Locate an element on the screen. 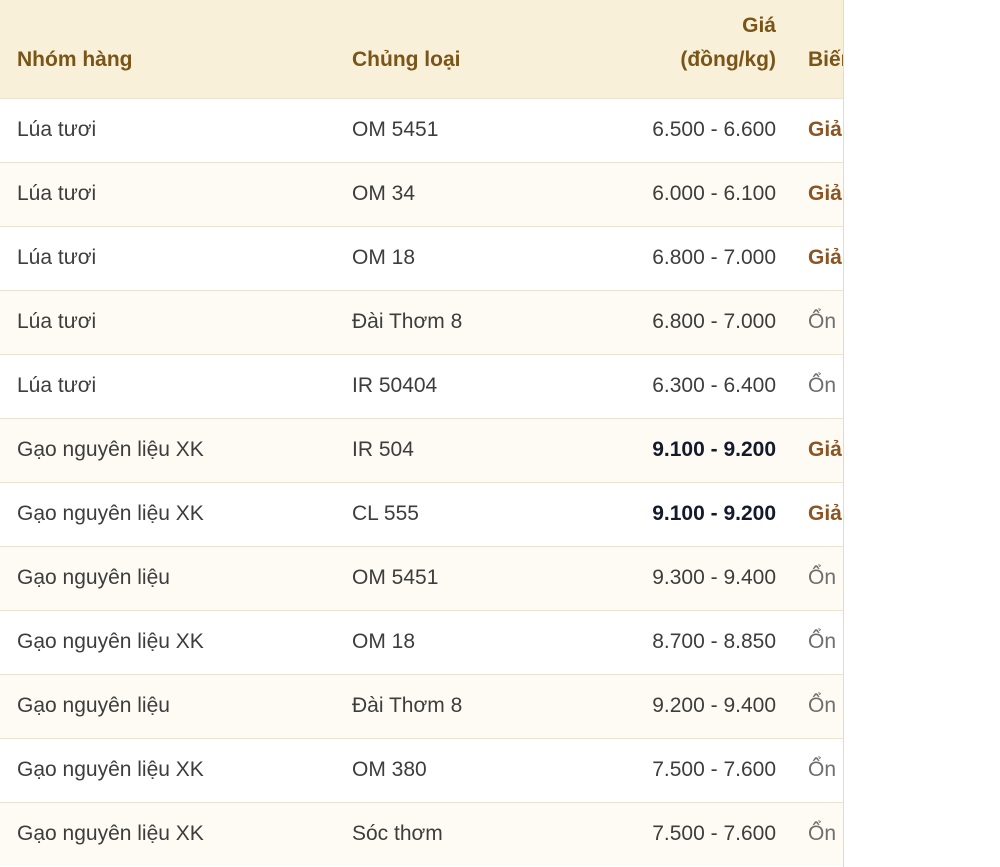  table-row: Gạo nguyên liệu OM 5451 9.300 - 9.400 Ổn is located at coordinates (421, 578).